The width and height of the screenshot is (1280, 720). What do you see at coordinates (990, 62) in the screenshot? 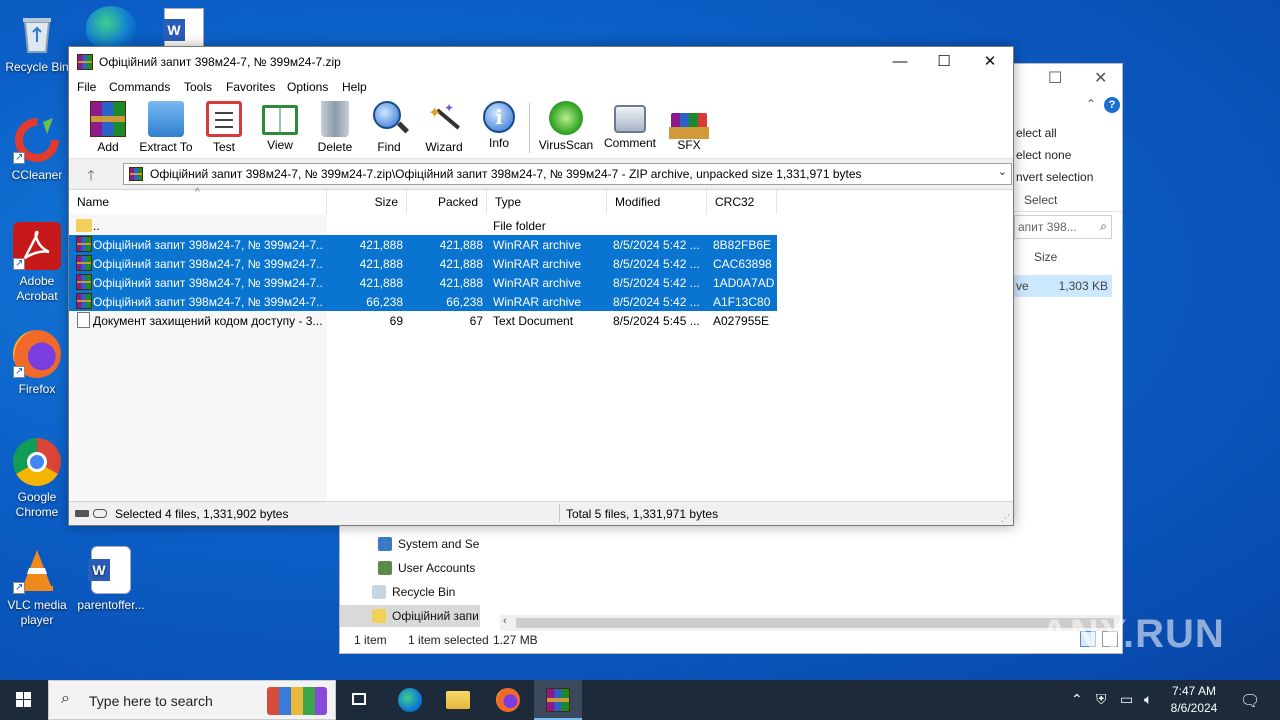
I see `close-button: ✕` at bounding box center [990, 62].